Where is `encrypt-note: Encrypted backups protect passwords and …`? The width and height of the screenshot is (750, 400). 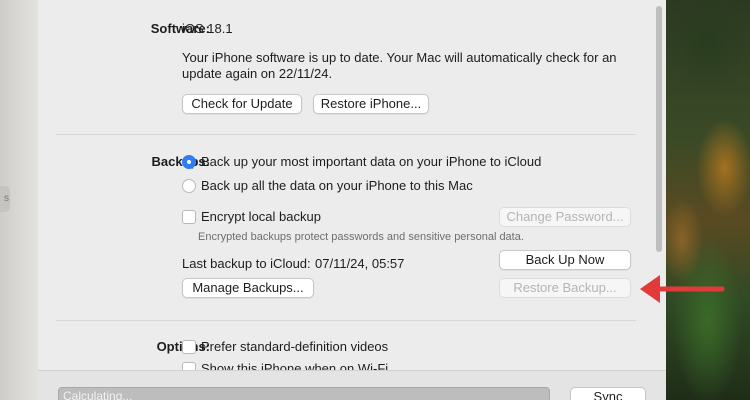
encrypt-note: Encrypted backups protect passwords and … is located at coordinates (361, 237).